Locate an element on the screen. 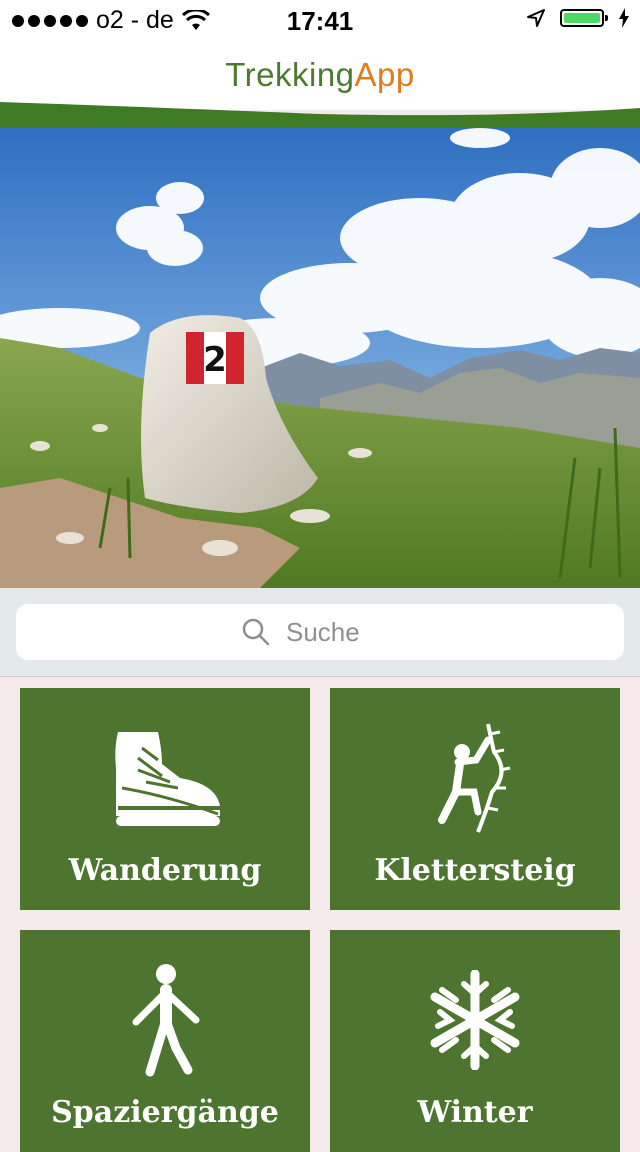  search-input is located at coordinates (341, 632).